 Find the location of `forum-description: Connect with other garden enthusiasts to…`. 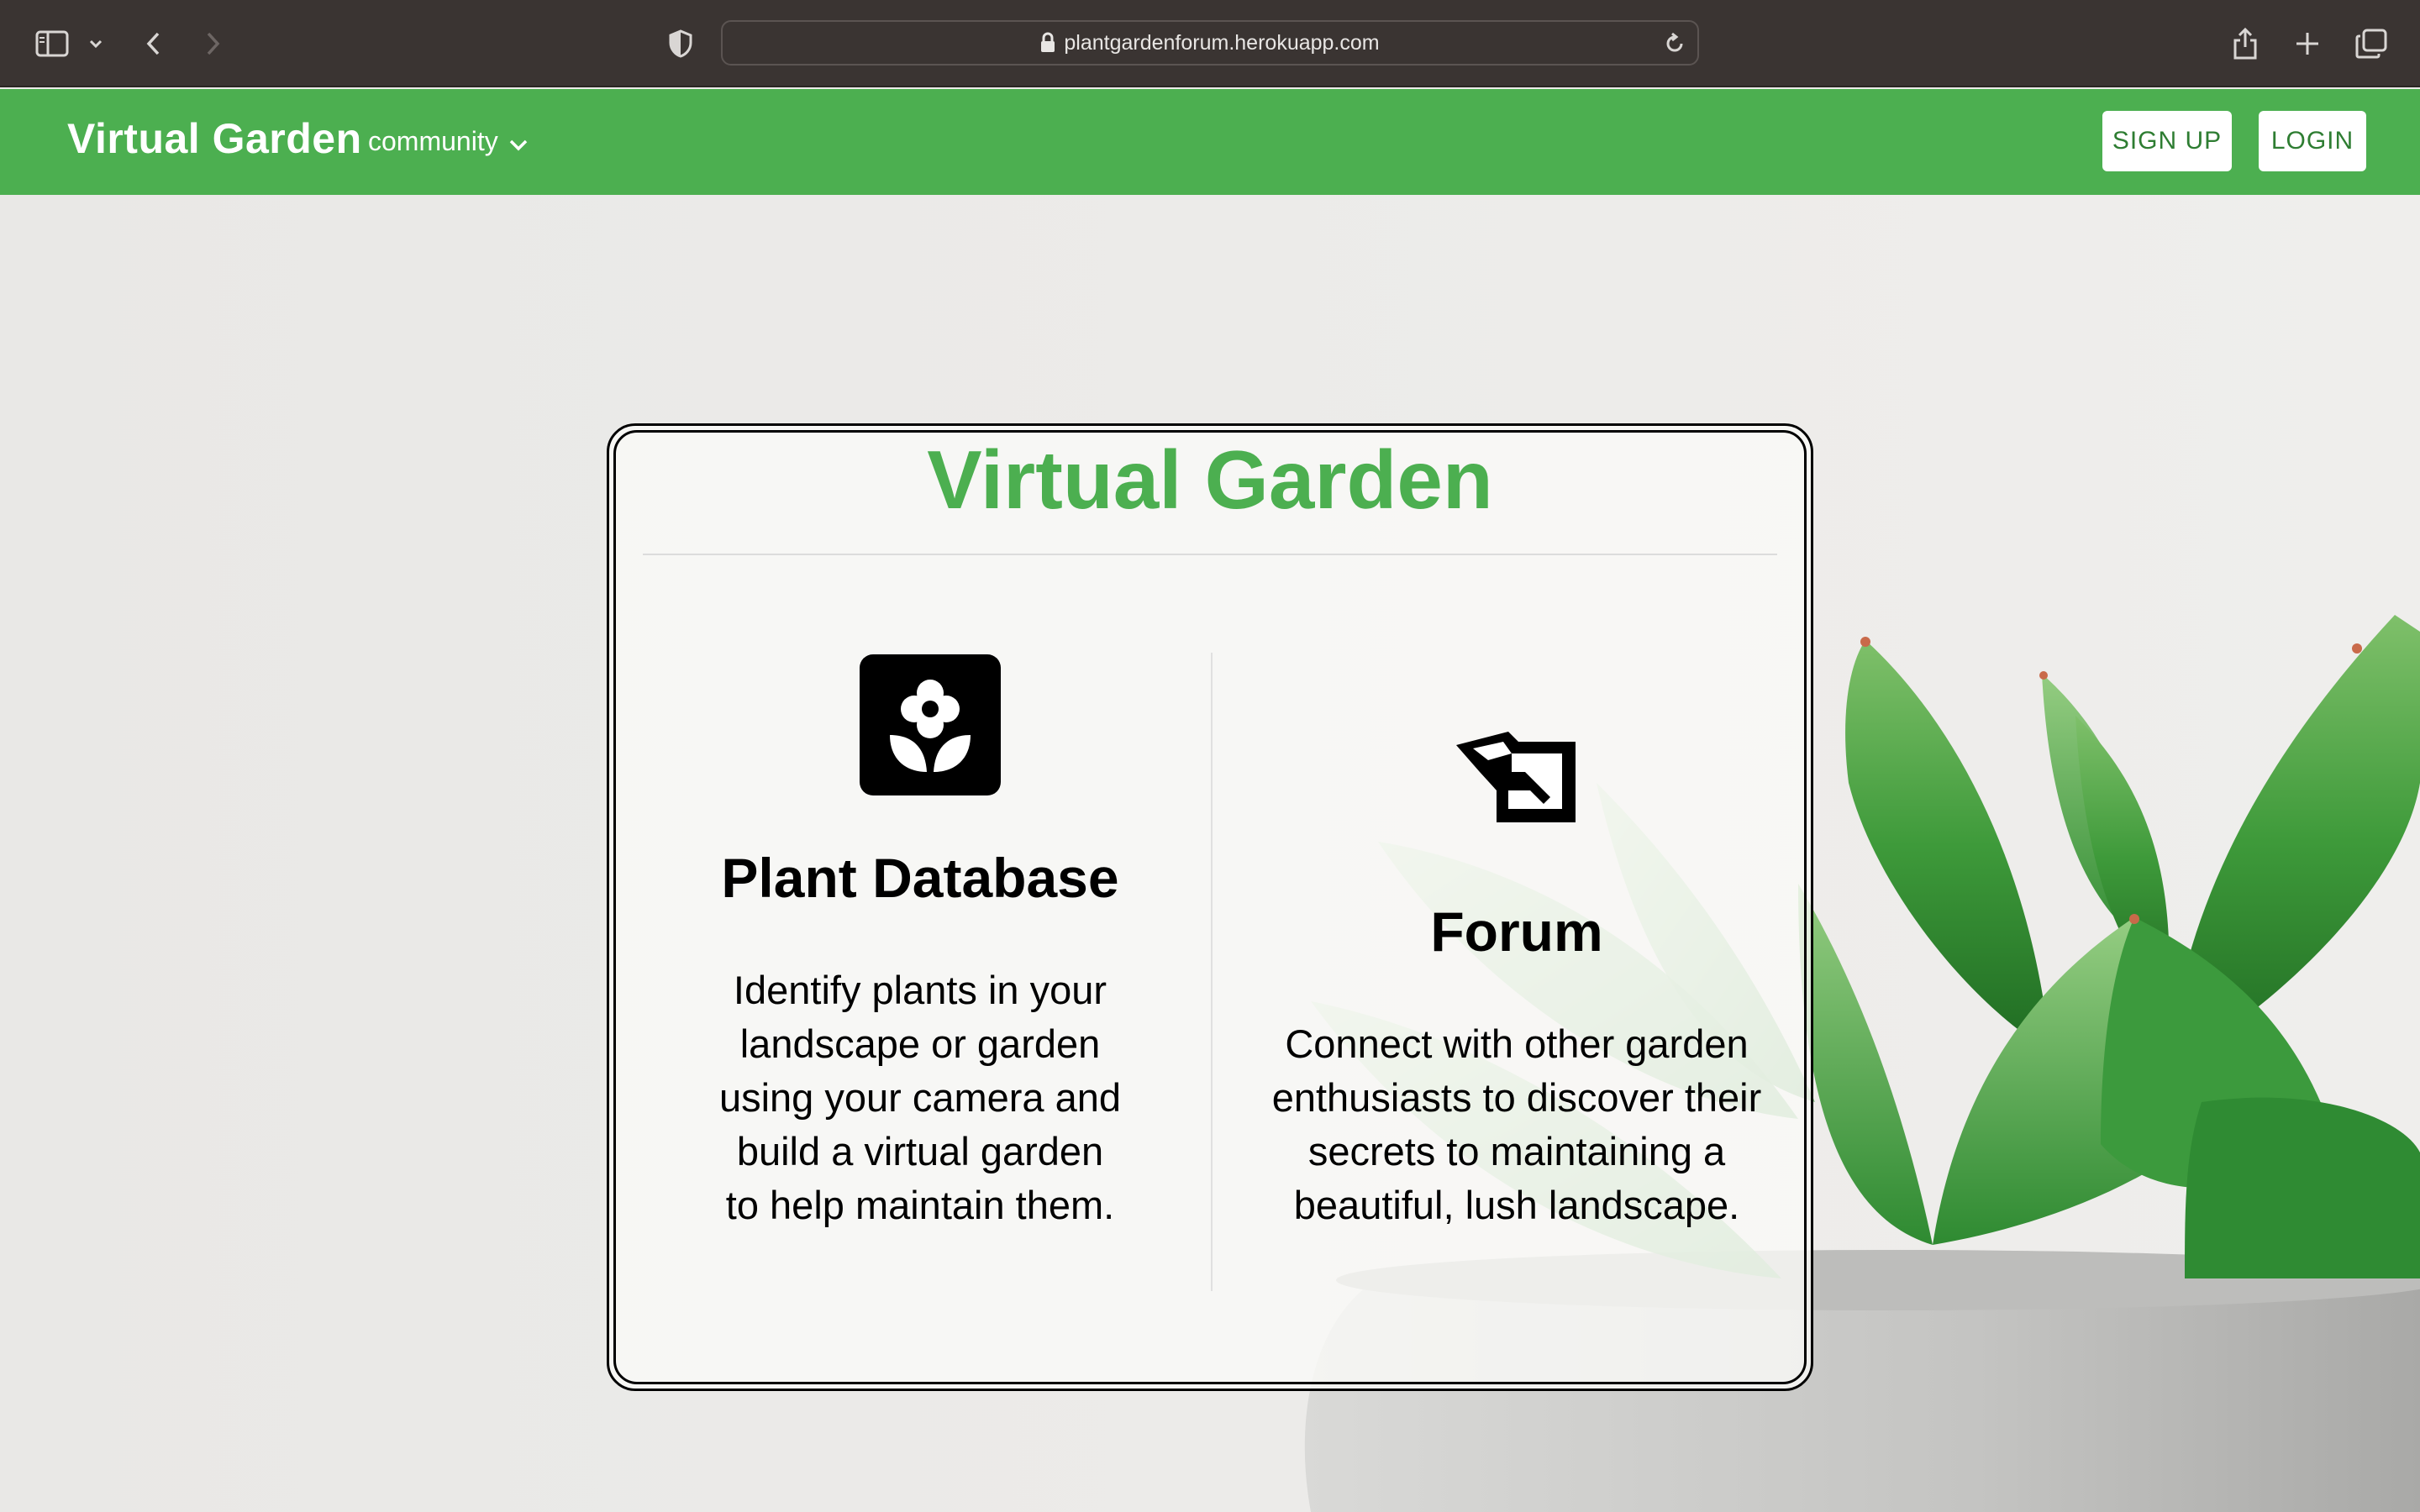

forum-description: Connect with other garden enthusiasts to… is located at coordinates (1516, 1124).